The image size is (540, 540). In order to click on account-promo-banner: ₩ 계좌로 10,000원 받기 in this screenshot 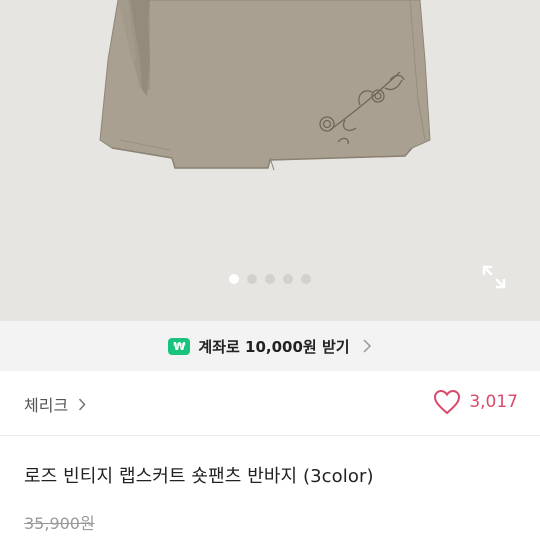, I will do `click(270, 346)`.